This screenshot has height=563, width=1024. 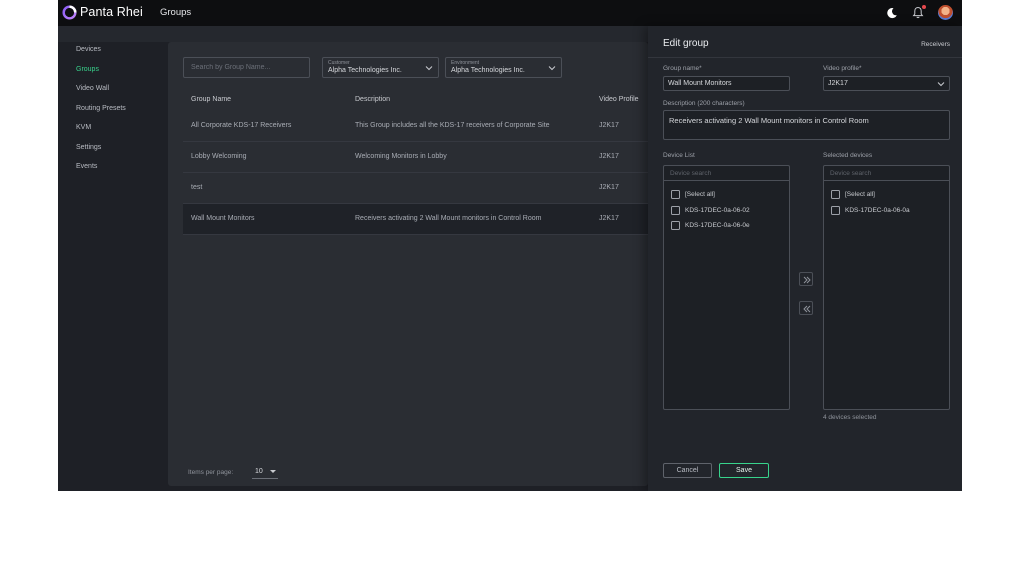 I want to click on cancel-button: Cancel, so click(x=687, y=470).